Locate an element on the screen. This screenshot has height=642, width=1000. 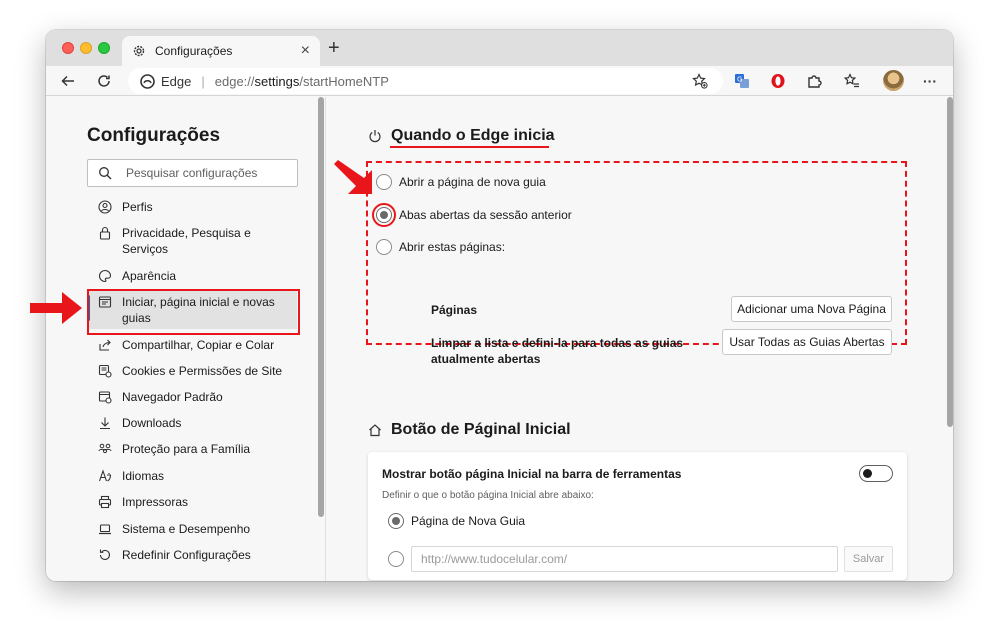
save-button: Salvar is located at coordinates (868, 559).